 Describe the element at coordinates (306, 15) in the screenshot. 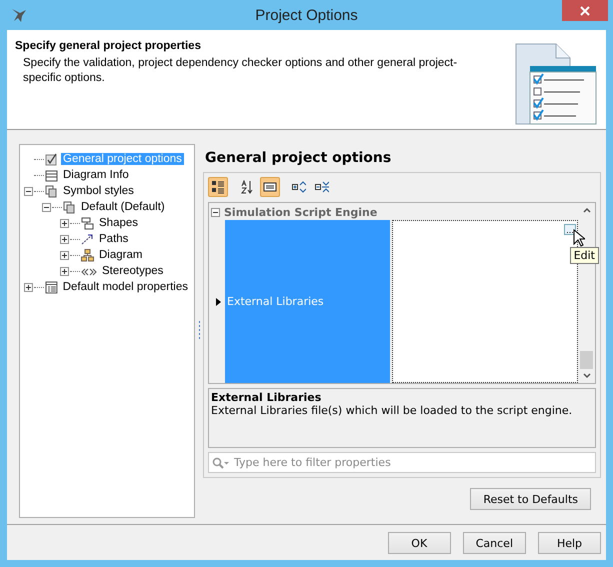

I see `window-title: Project Options` at that location.